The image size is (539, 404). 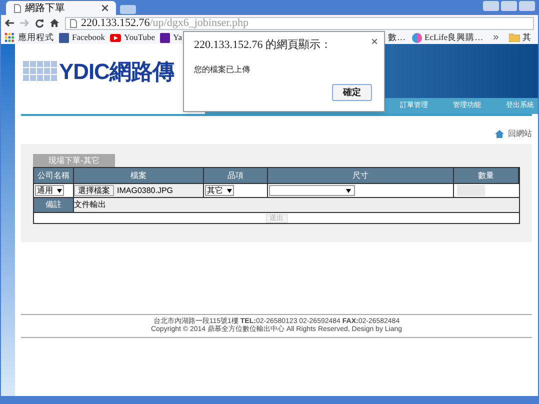 What do you see at coordinates (128, 9) in the screenshot?
I see `new-tab-button` at bounding box center [128, 9].